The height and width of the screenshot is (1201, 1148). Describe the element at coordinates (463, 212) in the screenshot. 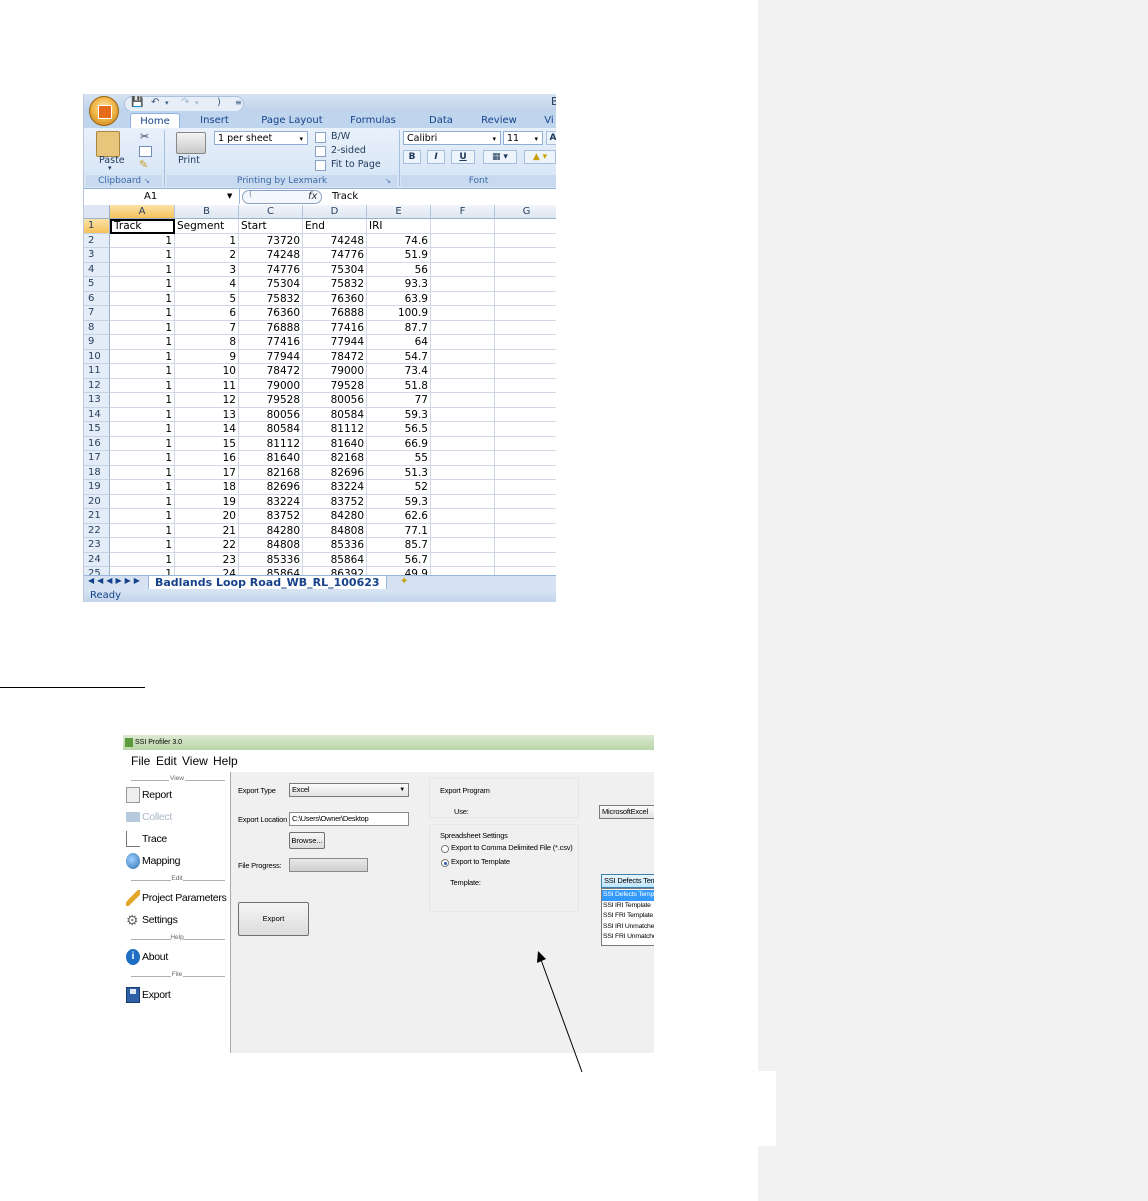

I see `column-header: F` at that location.